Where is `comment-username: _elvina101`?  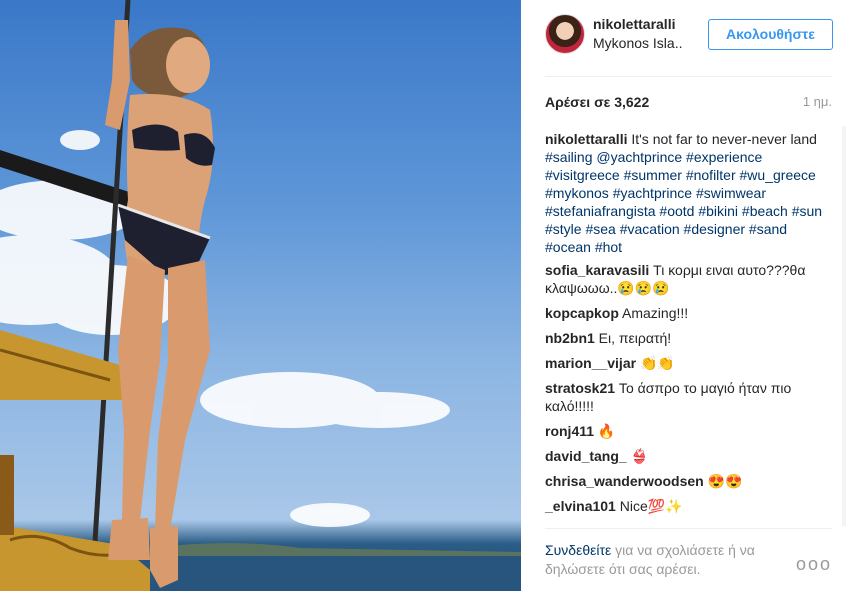
comment-username: _elvina101 is located at coordinates (580, 506).